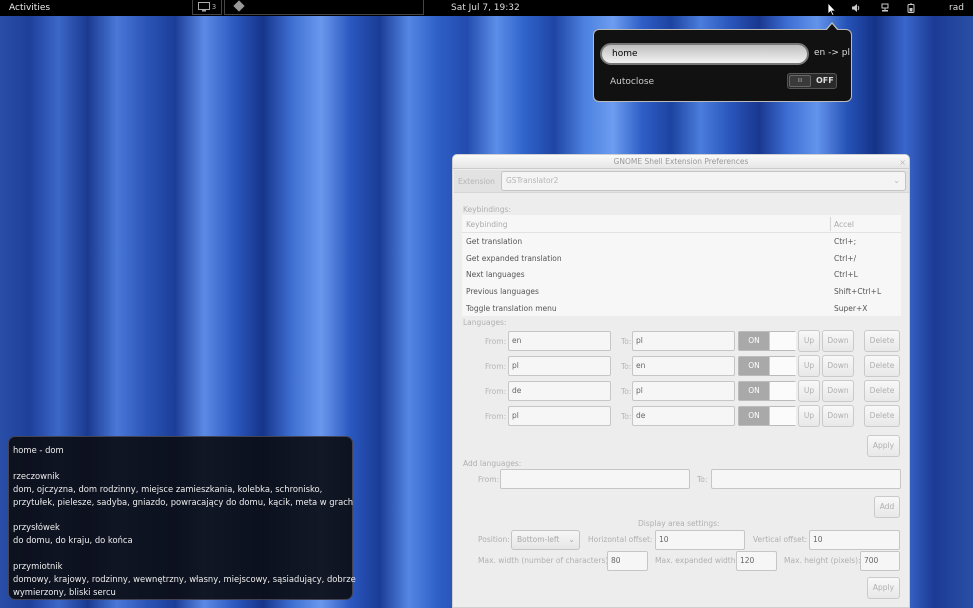 The height and width of the screenshot is (608, 973). I want to click on keybinding-accel: Ctrl+/, so click(845, 258).